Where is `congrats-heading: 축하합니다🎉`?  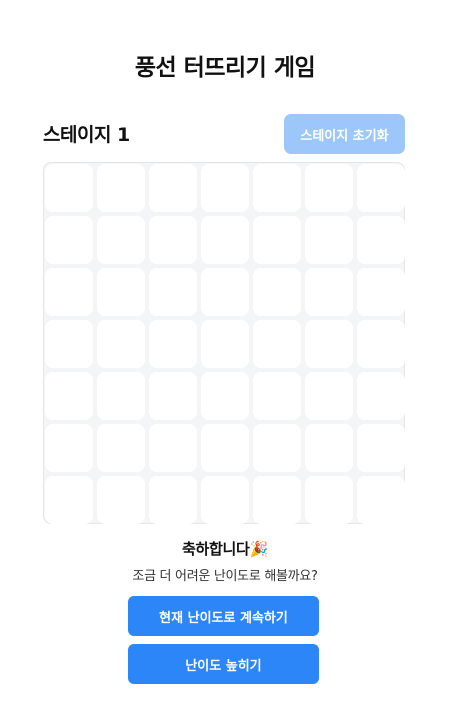 congrats-heading: 축하합니다🎉 is located at coordinates (225, 549).